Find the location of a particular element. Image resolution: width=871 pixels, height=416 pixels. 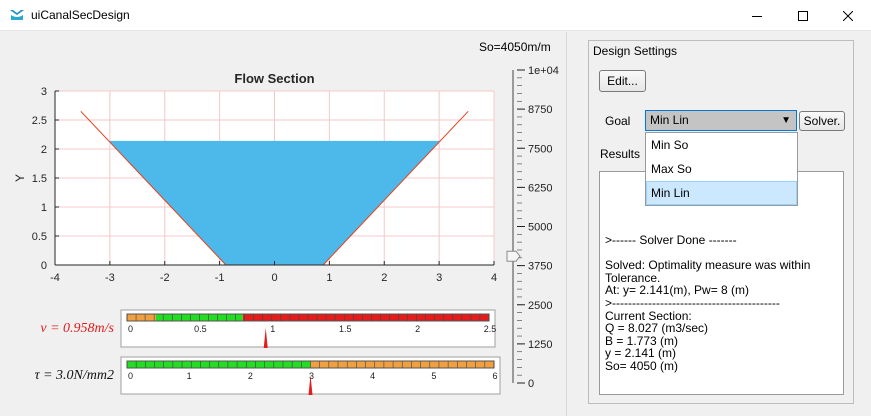

goal-dropdown-list: Min So Max So Min Lin is located at coordinates (721, 169).